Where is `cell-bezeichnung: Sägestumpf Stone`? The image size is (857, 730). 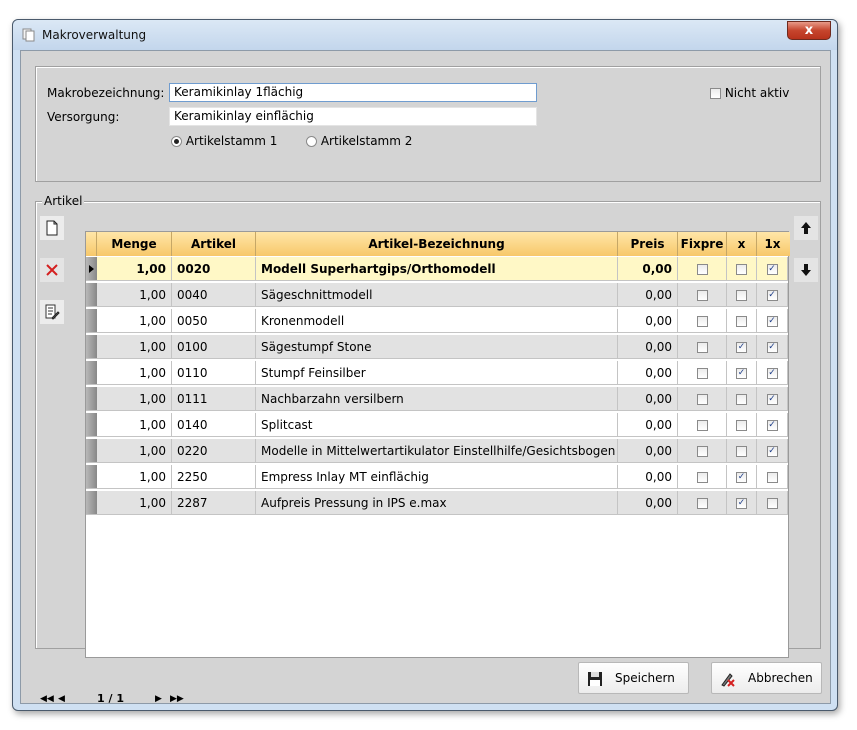 cell-bezeichnung: Sägestumpf Stone is located at coordinates (437, 347).